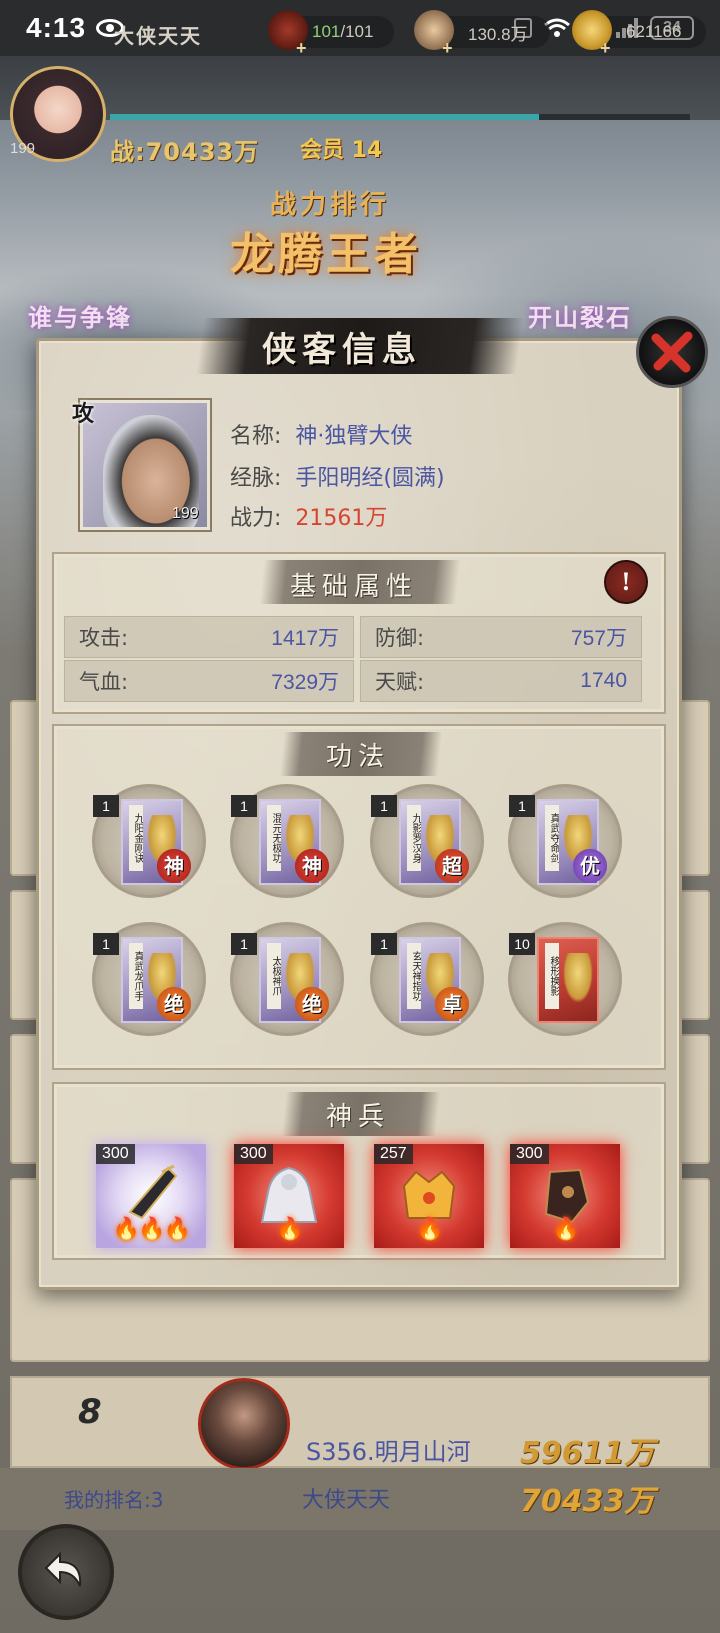 This screenshot has width=720, height=1633. What do you see at coordinates (185, 152) in the screenshot?
I see `player-power: 战:70433万` at bounding box center [185, 152].